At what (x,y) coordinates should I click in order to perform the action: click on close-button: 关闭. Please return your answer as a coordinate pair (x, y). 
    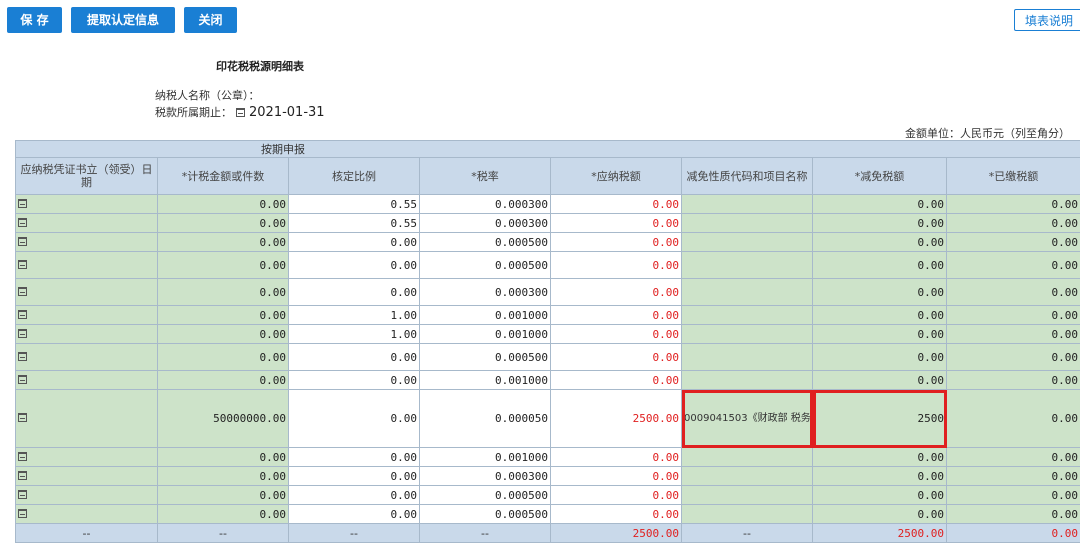
    Looking at the image, I should click on (210, 20).